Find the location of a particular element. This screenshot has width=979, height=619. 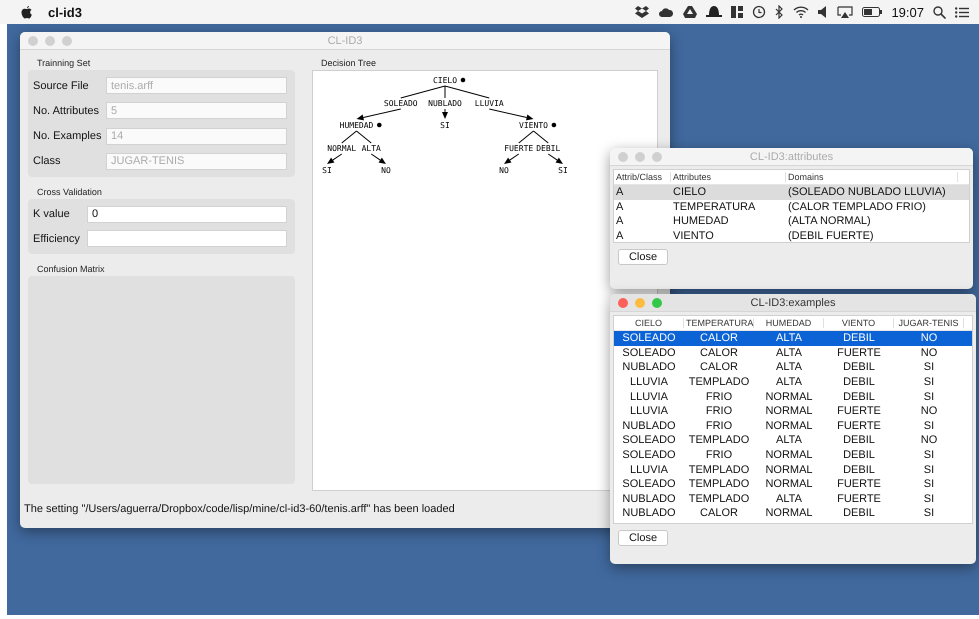

field-label: No. Examples is located at coordinates (67, 136).